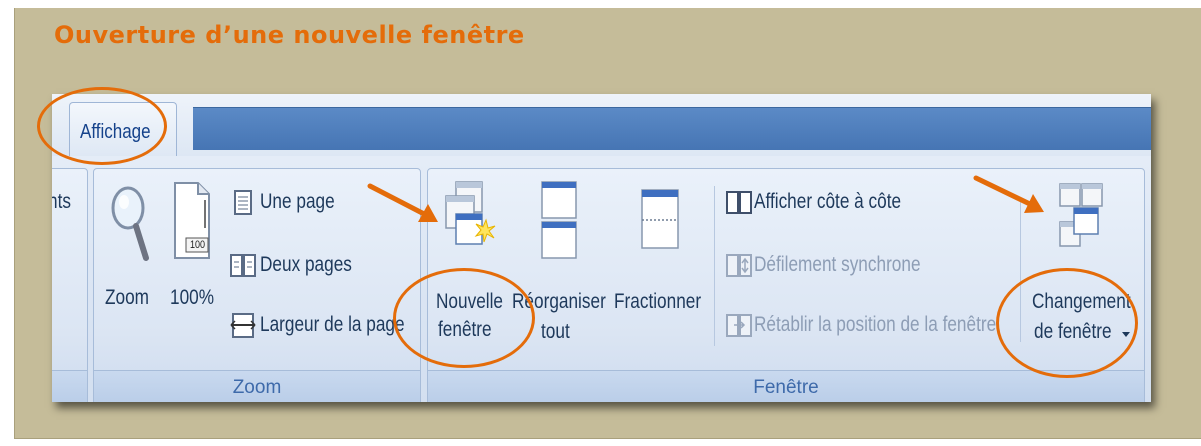 This screenshot has width=1201, height=446. I want to click on new-window-label-1: Nouvelle, so click(470, 301).